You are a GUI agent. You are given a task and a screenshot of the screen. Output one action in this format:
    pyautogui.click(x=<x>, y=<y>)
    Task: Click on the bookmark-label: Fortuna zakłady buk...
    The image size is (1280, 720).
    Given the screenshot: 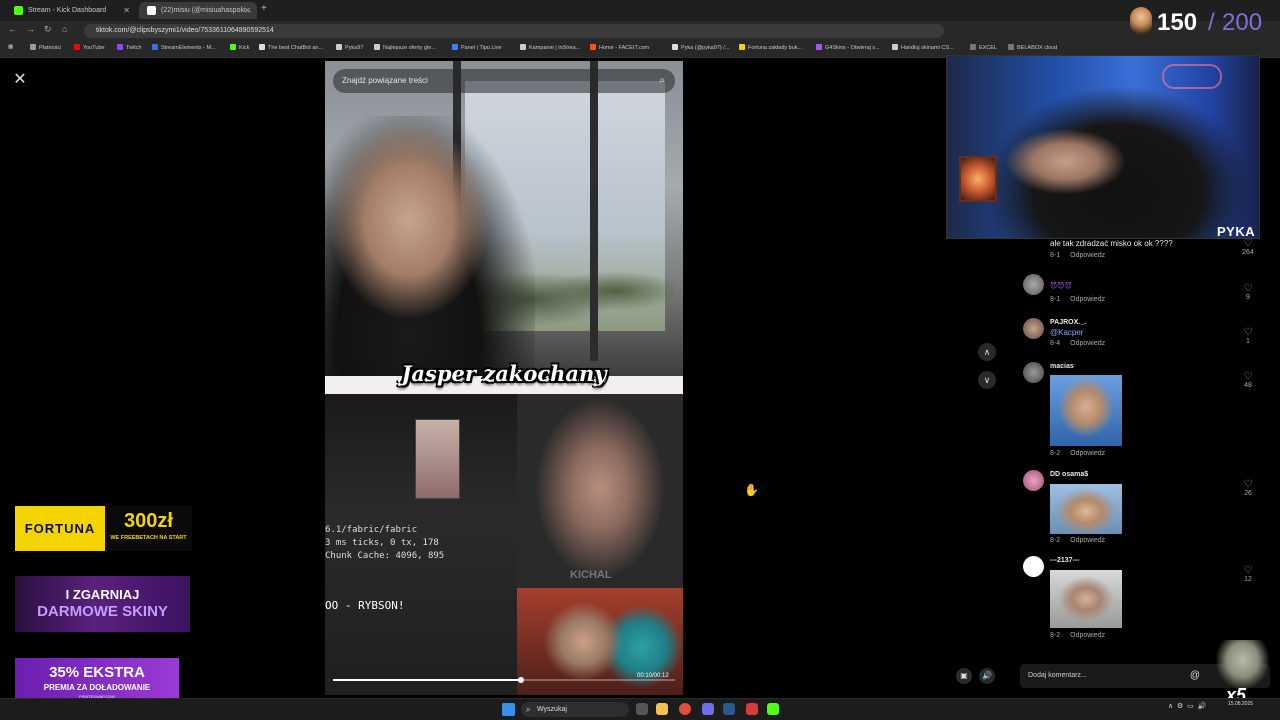 What is the action you would take?
    pyautogui.click(x=775, y=48)
    